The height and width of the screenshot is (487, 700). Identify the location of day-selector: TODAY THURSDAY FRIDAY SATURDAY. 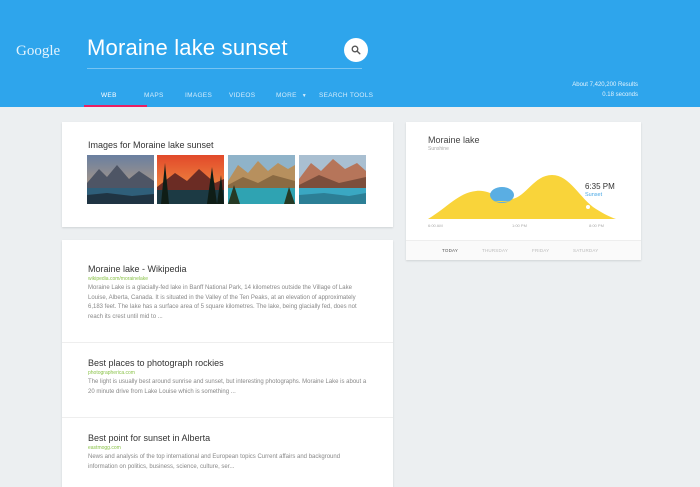
(523, 250).